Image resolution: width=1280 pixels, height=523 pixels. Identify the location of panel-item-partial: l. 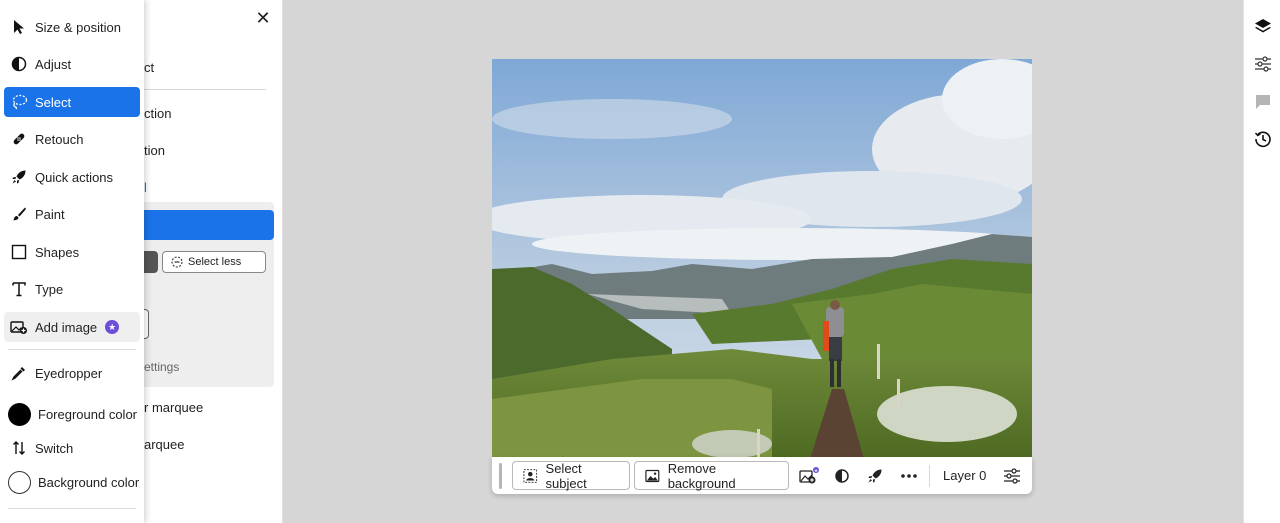
(145, 187).